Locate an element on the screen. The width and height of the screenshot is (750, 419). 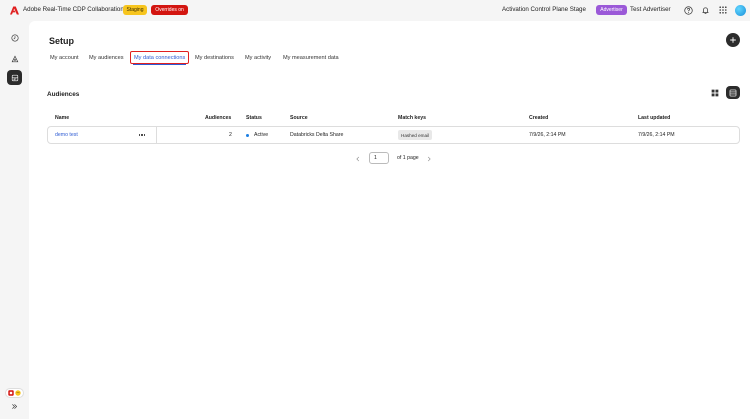
notifications-icon is located at coordinates (705, 10).